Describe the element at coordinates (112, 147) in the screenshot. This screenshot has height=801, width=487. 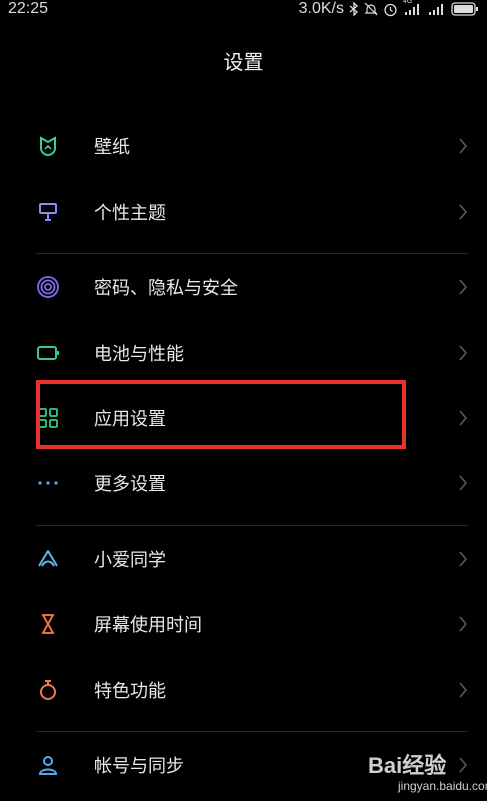
I see `settings-item-label: 壁纸` at that location.